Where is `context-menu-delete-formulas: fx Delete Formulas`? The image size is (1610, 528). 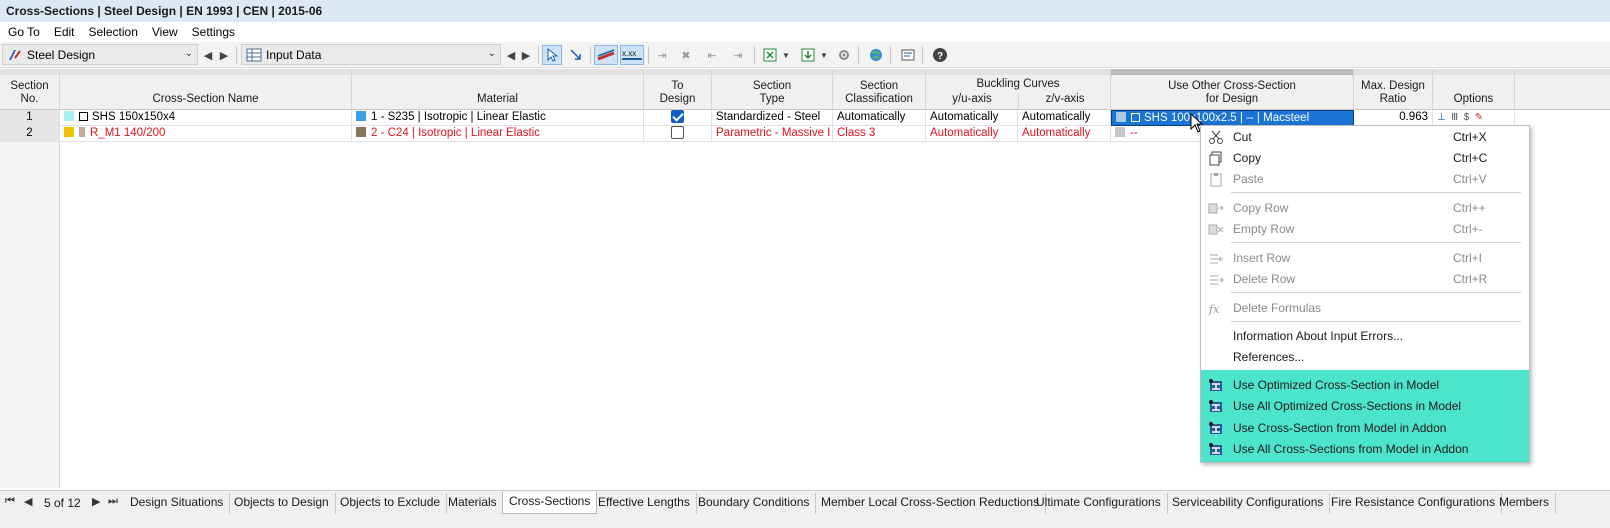 context-menu-delete-formulas: fx Delete Formulas is located at coordinates (1365, 308).